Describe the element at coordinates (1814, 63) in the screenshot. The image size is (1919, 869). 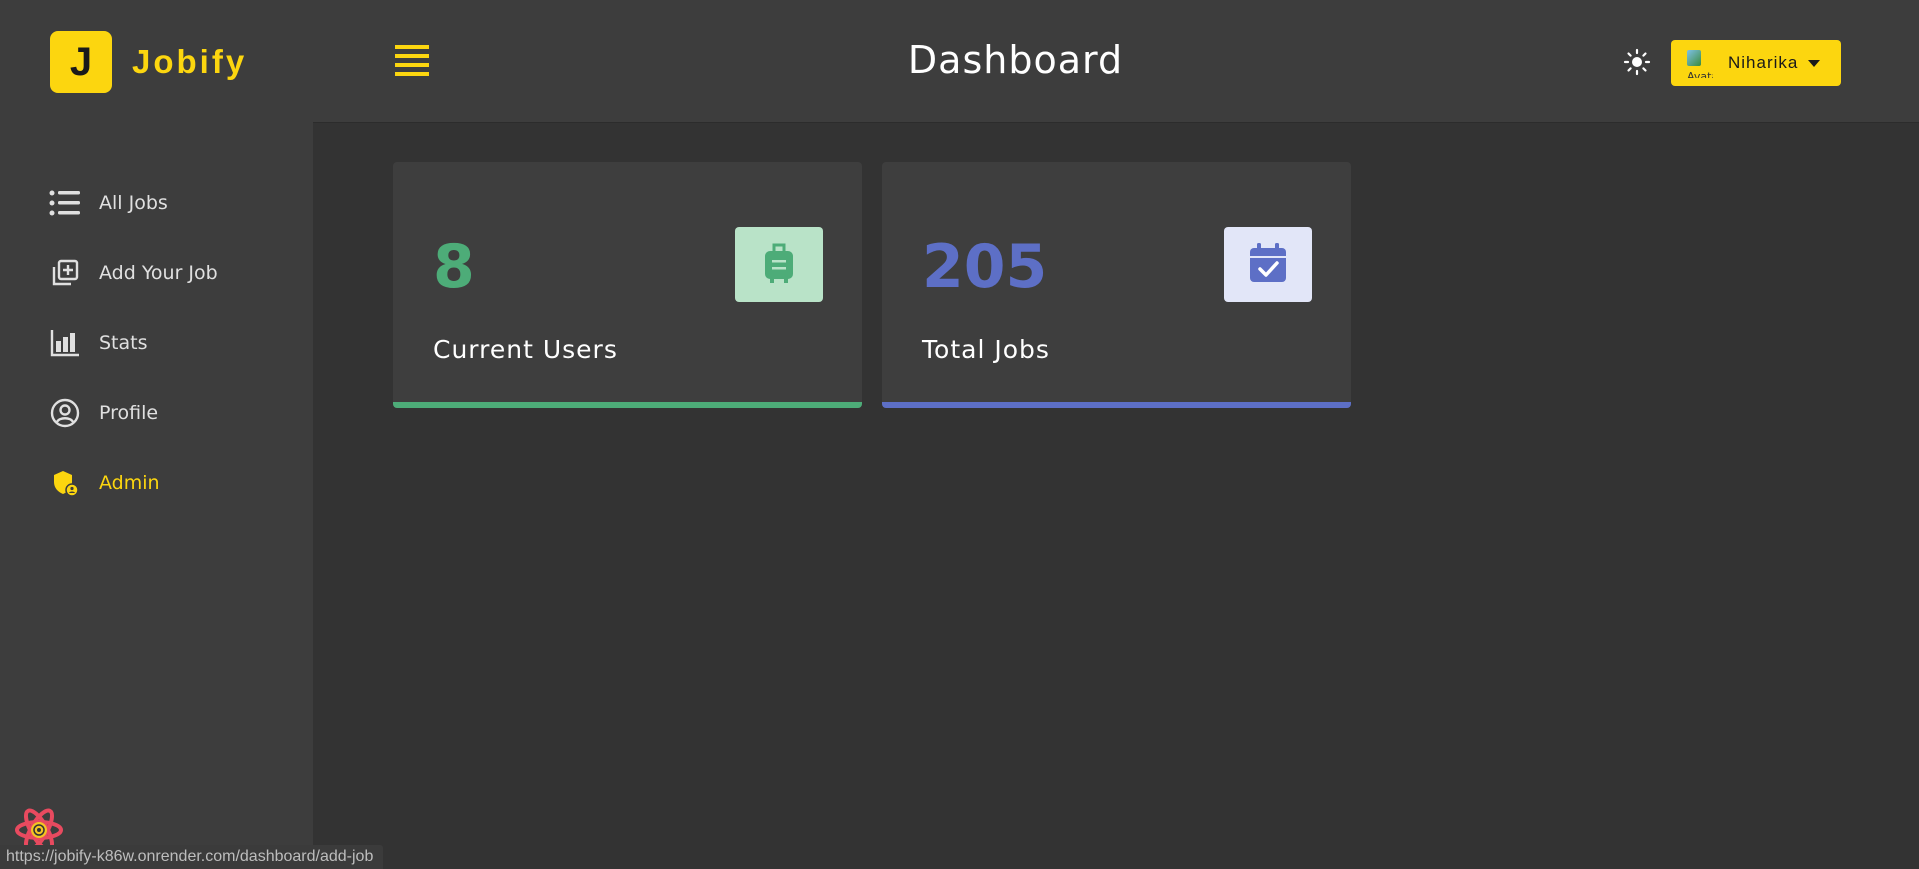
I see `caret-down-icon` at that location.